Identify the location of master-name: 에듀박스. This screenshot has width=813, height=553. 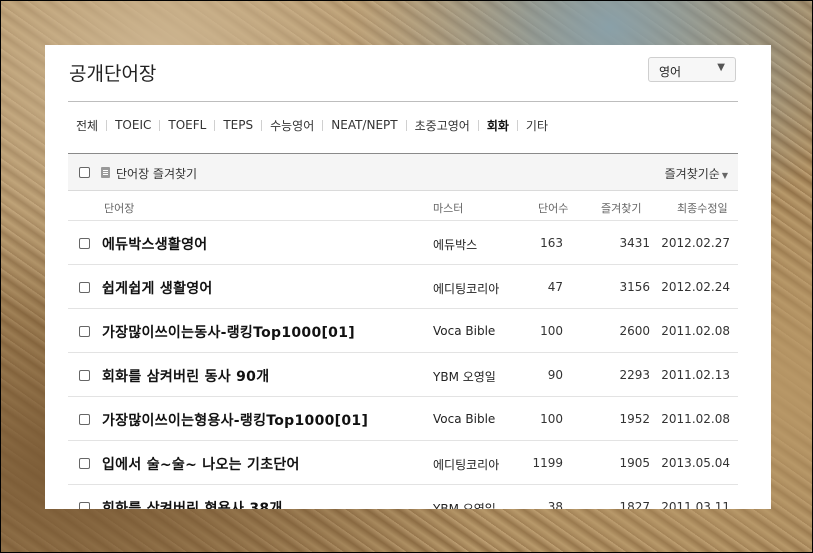
(455, 245).